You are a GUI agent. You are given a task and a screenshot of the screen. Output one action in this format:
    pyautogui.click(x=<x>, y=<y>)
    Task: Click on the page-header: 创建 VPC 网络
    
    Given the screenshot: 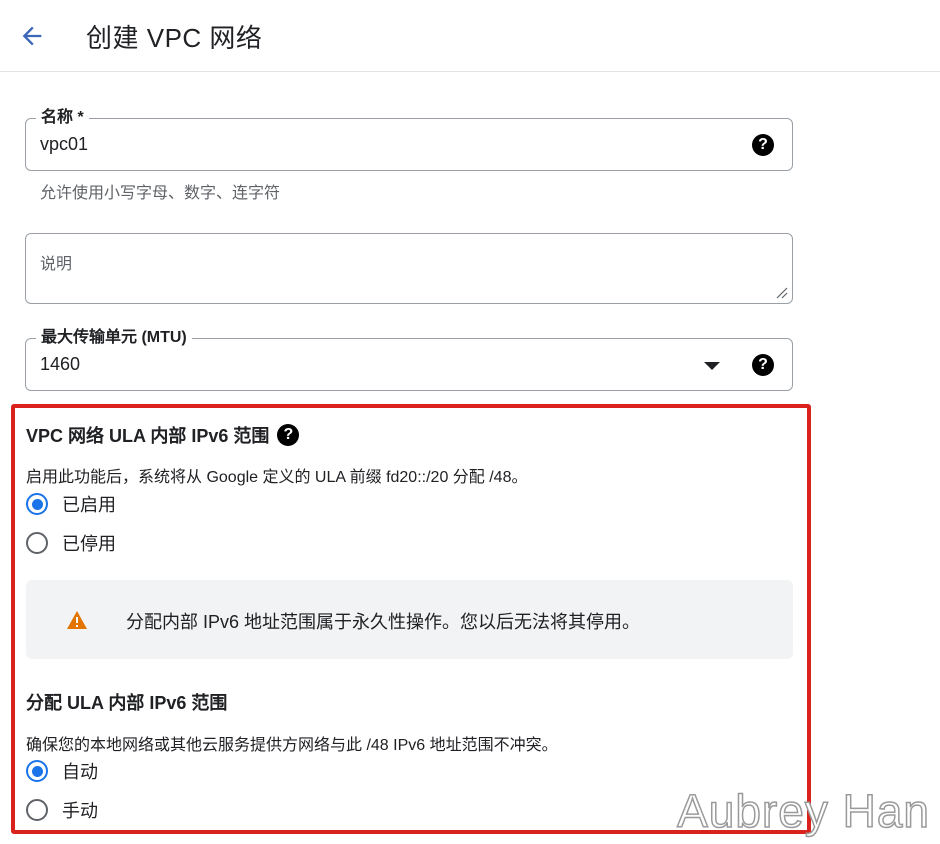 What is the action you would take?
    pyautogui.click(x=470, y=36)
    